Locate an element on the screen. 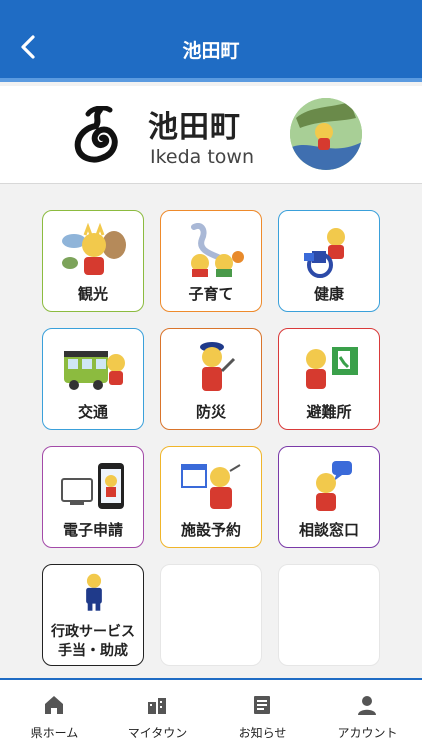 The height and width of the screenshot is (750, 422). tile-label: 観光 is located at coordinates (92, 294).